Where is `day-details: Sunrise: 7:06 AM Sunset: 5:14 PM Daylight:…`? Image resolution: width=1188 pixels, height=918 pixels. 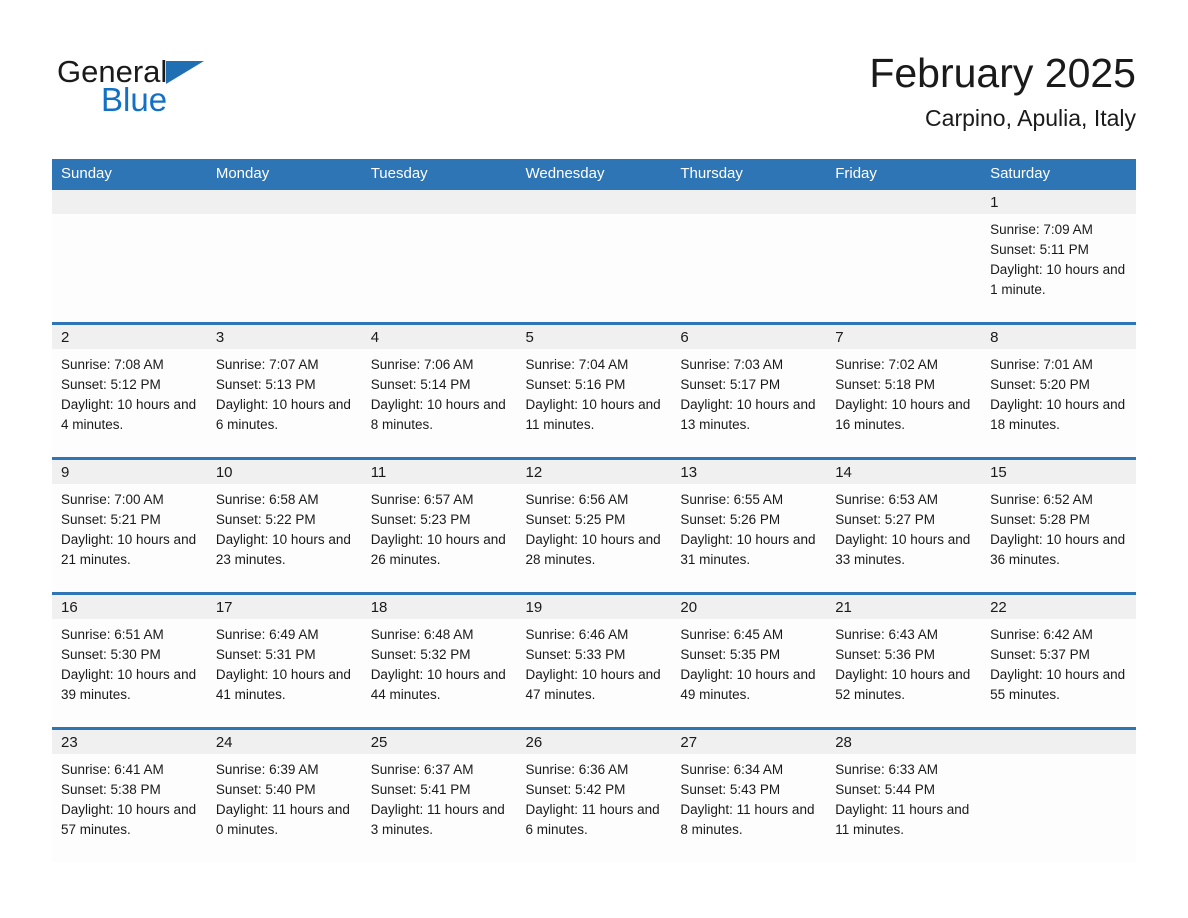 day-details: Sunrise: 7:06 AM Sunset: 5:14 PM Daylight:… is located at coordinates (439, 392).